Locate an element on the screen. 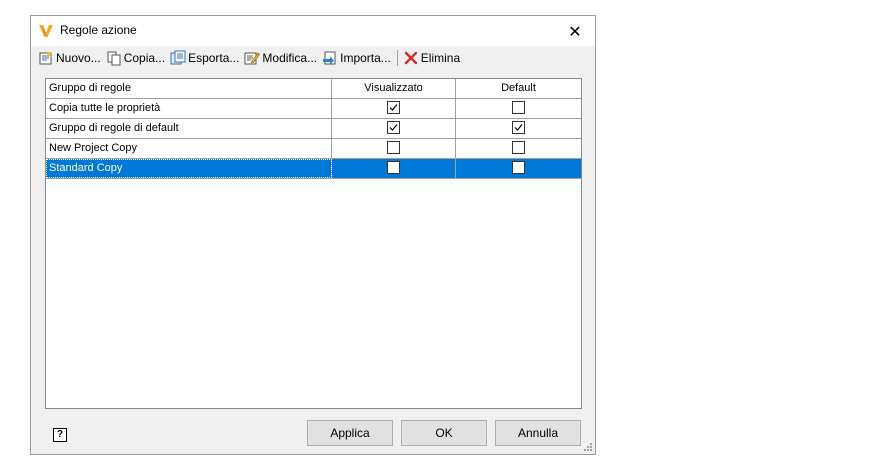 Image resolution: width=896 pixels, height=467 pixels. delete-button: Elimina is located at coordinates (432, 58).